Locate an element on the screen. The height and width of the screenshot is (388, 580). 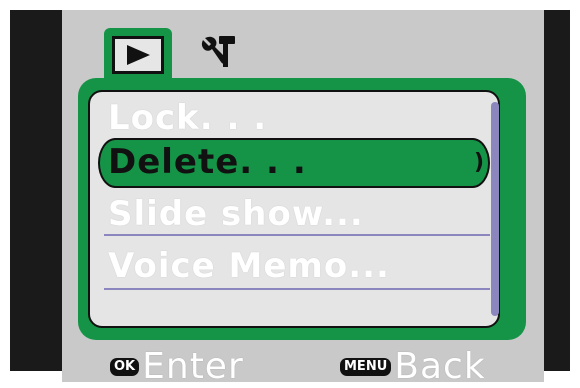
menu-scrollbar is located at coordinates (495, 209).